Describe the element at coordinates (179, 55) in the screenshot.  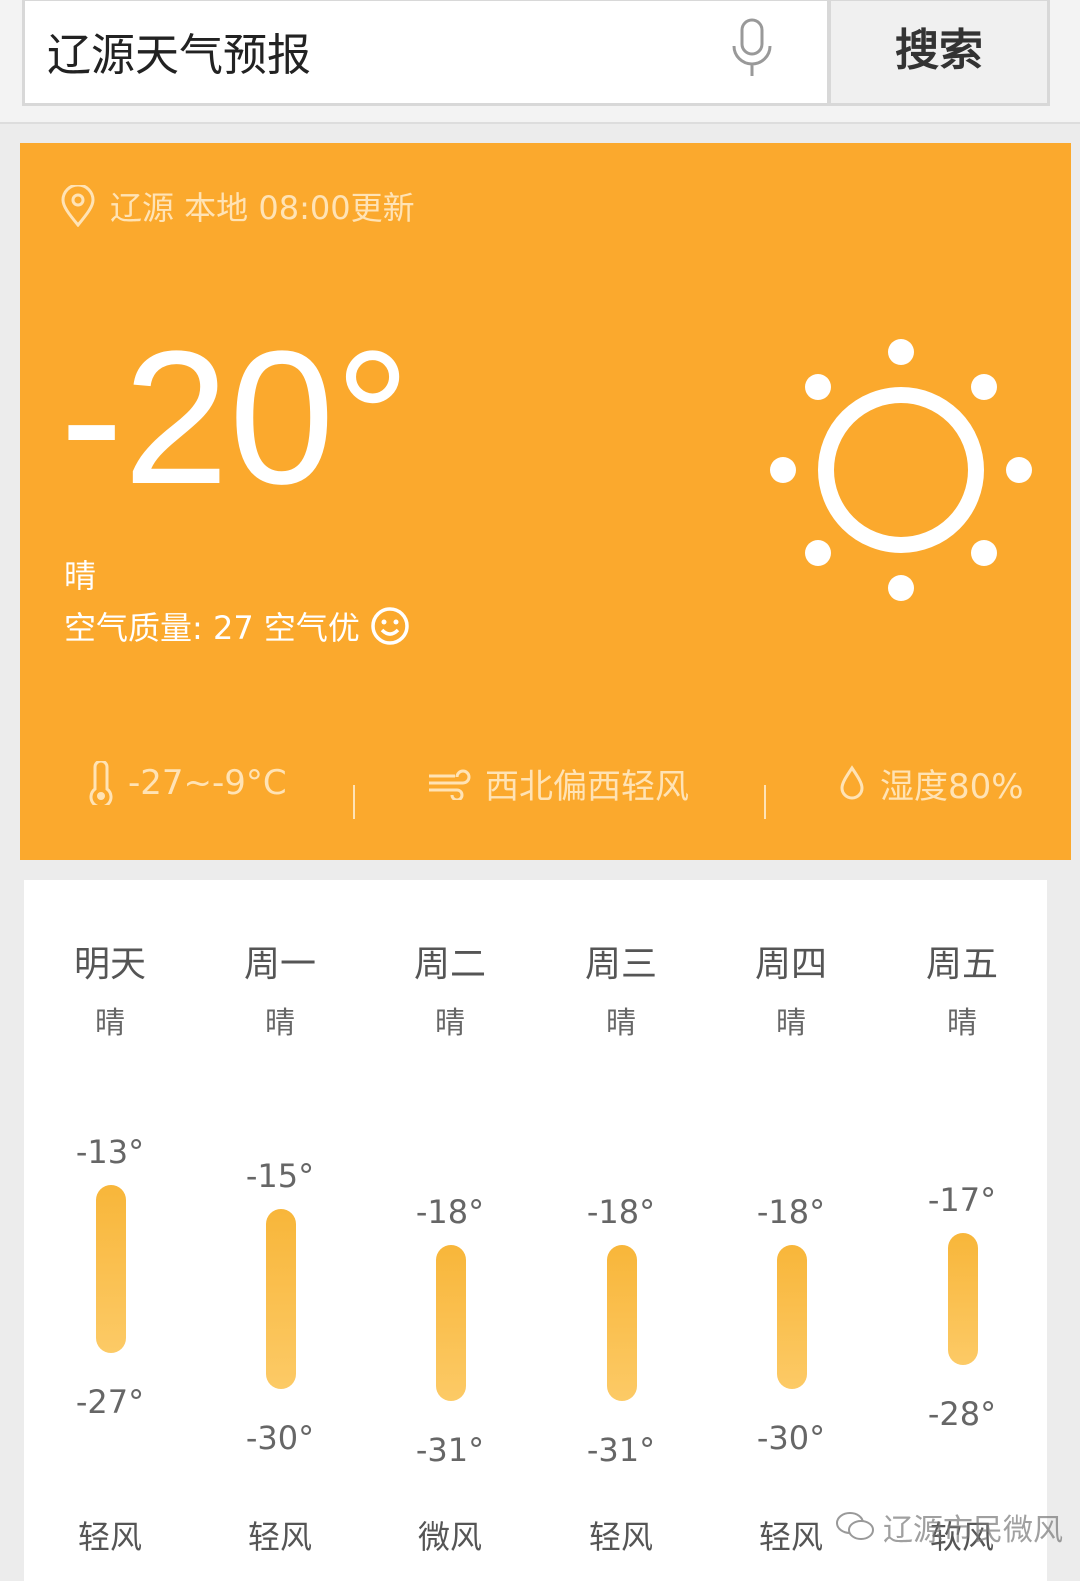
I see `search-query: 辽源天气预报` at that location.